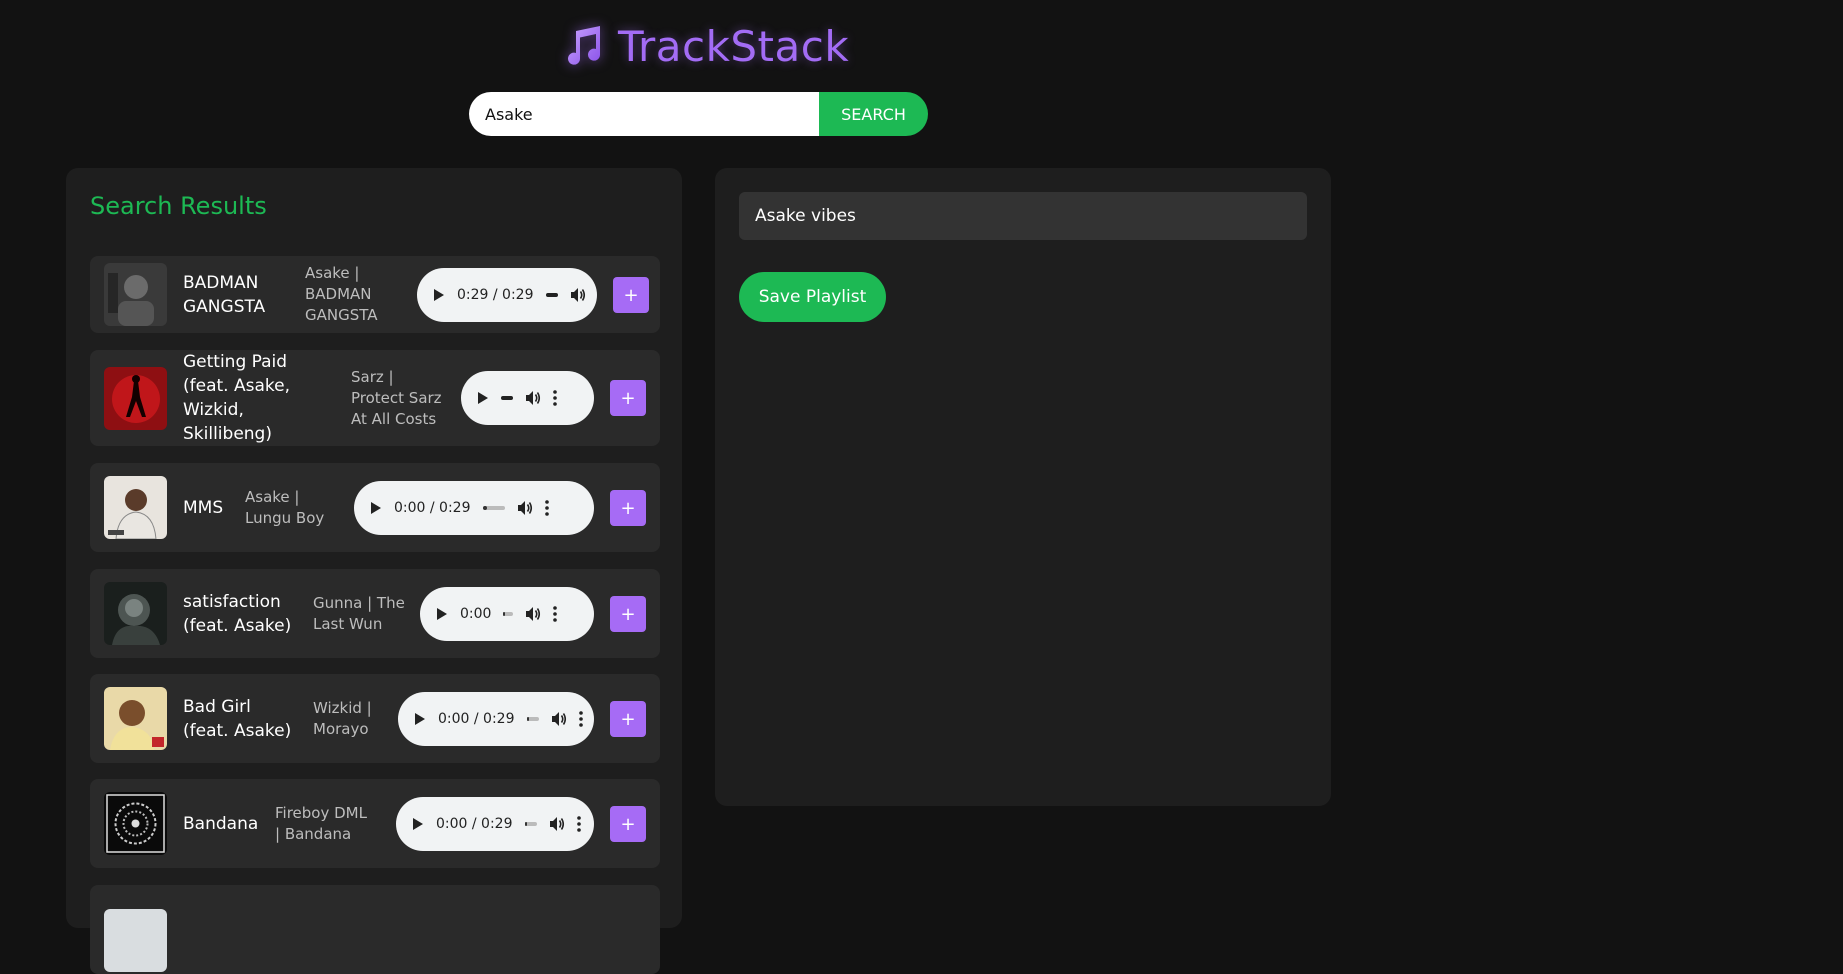 The width and height of the screenshot is (1843, 974). Describe the element at coordinates (285, 507) in the screenshot. I see `track-meta: Asake | Lungu Boy` at that location.